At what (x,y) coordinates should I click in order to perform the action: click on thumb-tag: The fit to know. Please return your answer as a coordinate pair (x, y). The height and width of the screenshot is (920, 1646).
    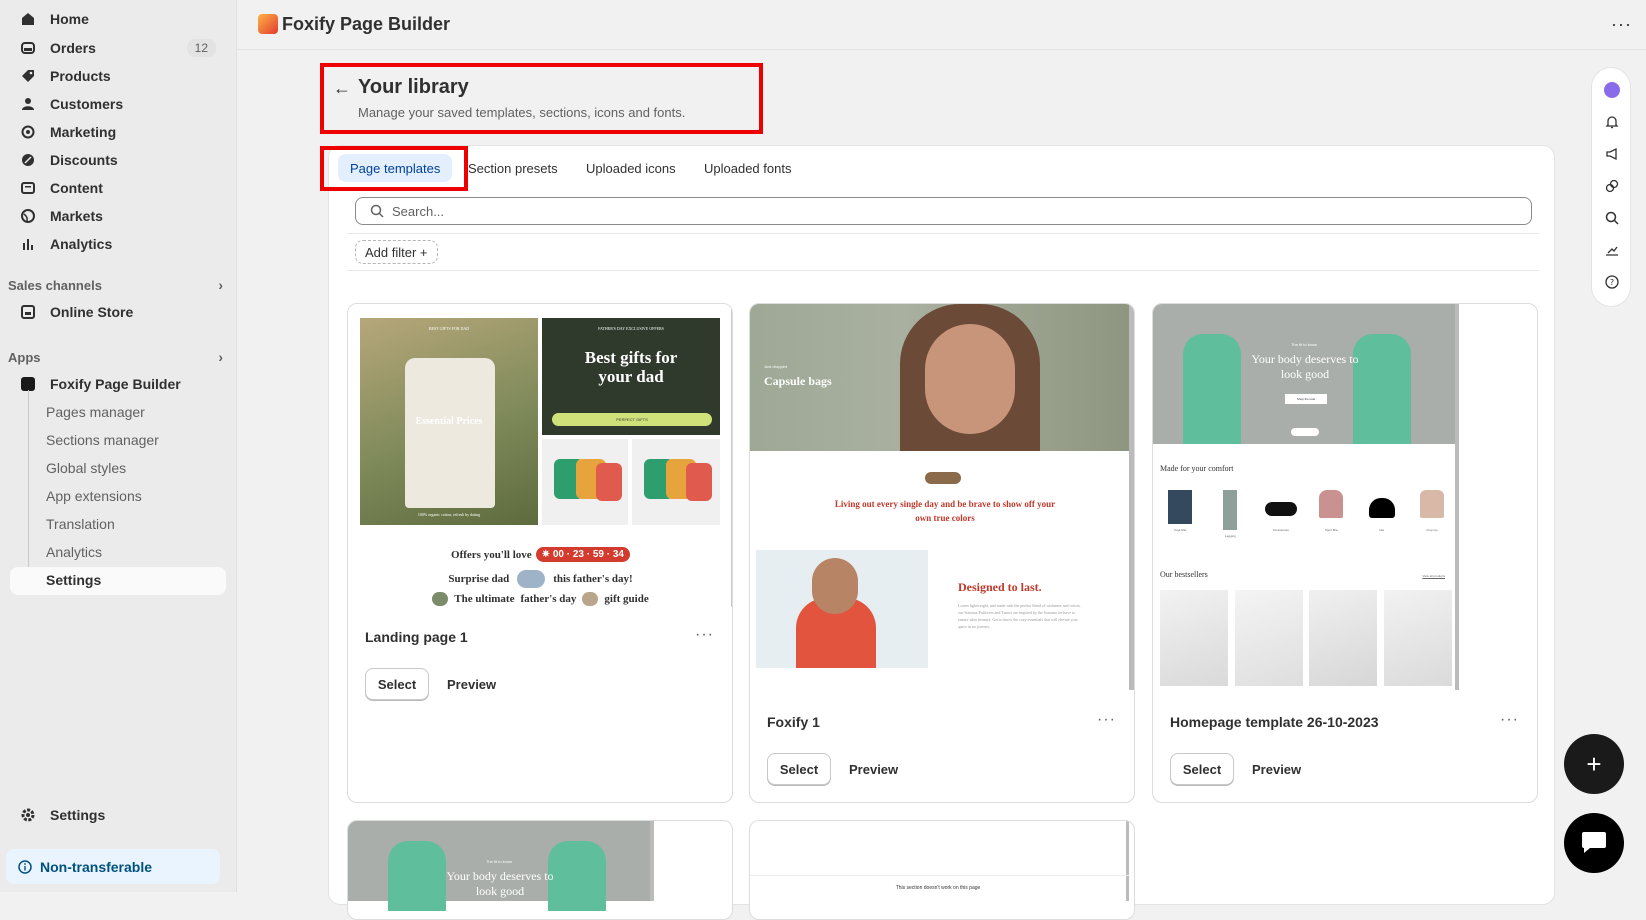
    Looking at the image, I should click on (1303, 344).